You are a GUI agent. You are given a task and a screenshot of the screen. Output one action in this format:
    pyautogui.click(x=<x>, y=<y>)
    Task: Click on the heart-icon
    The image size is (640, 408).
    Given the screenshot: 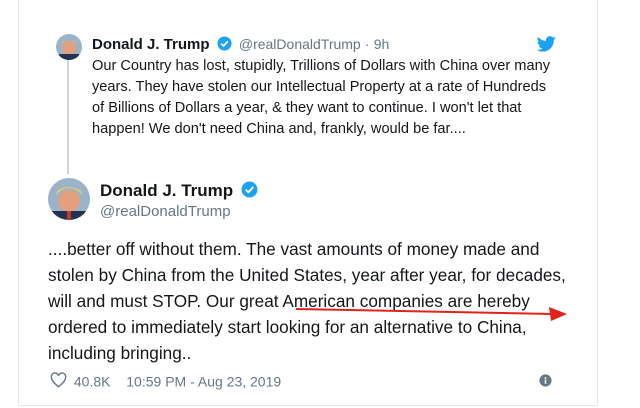 What is the action you would take?
    pyautogui.click(x=58, y=381)
    